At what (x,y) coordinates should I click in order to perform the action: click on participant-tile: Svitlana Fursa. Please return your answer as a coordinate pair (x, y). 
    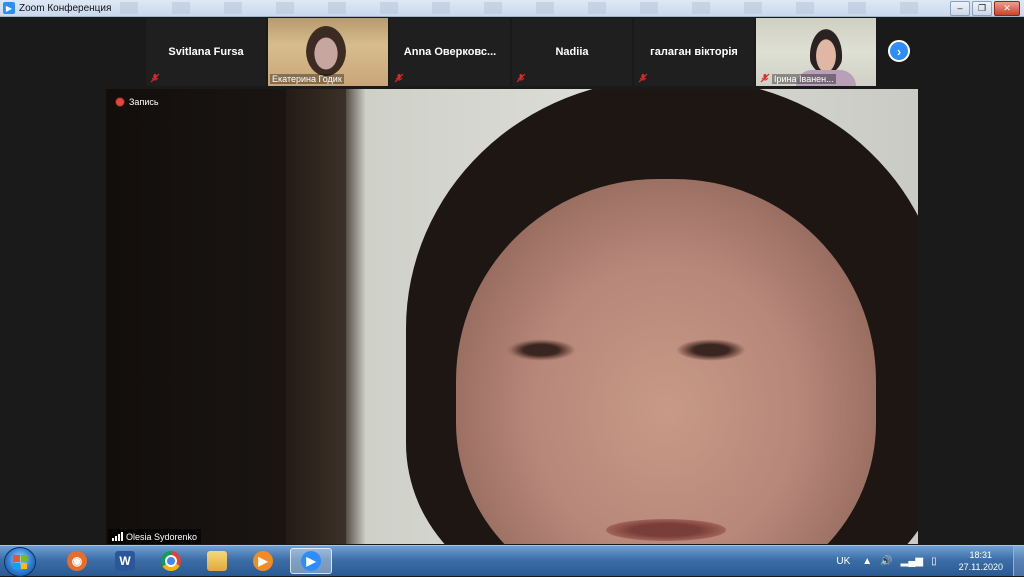
    Looking at the image, I should click on (206, 52).